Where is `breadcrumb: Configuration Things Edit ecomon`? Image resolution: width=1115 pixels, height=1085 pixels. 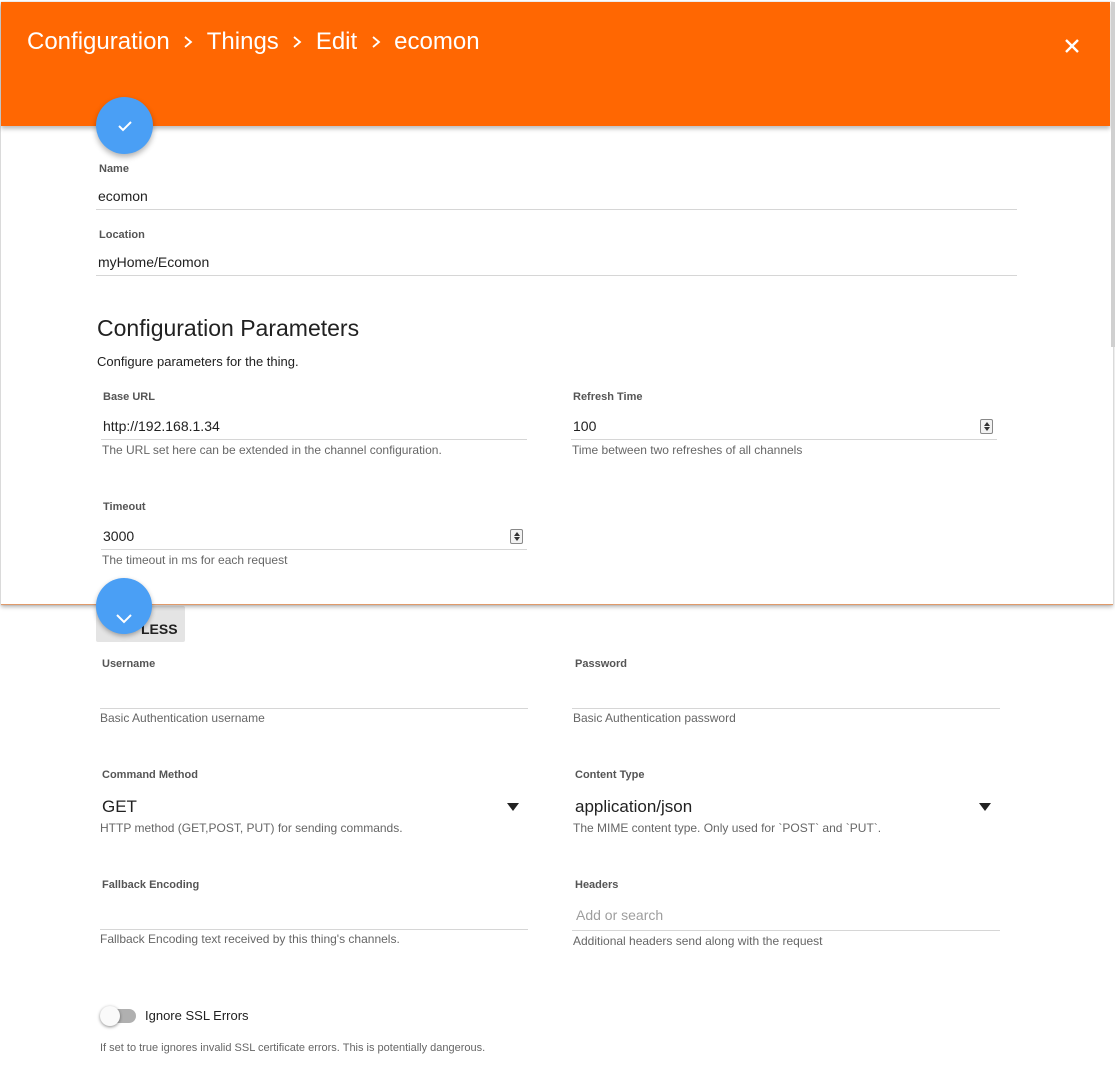
breadcrumb: Configuration Things Edit ecomon is located at coordinates (253, 42).